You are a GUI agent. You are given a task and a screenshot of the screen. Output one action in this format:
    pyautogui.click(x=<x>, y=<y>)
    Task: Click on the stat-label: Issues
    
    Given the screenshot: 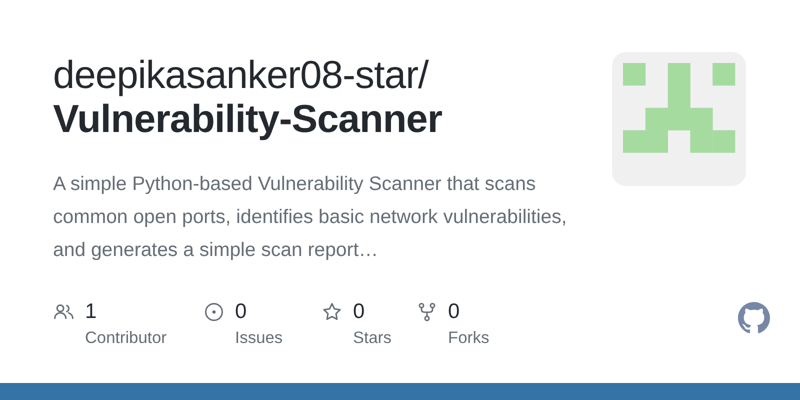 What is the action you would take?
    pyautogui.click(x=259, y=338)
    